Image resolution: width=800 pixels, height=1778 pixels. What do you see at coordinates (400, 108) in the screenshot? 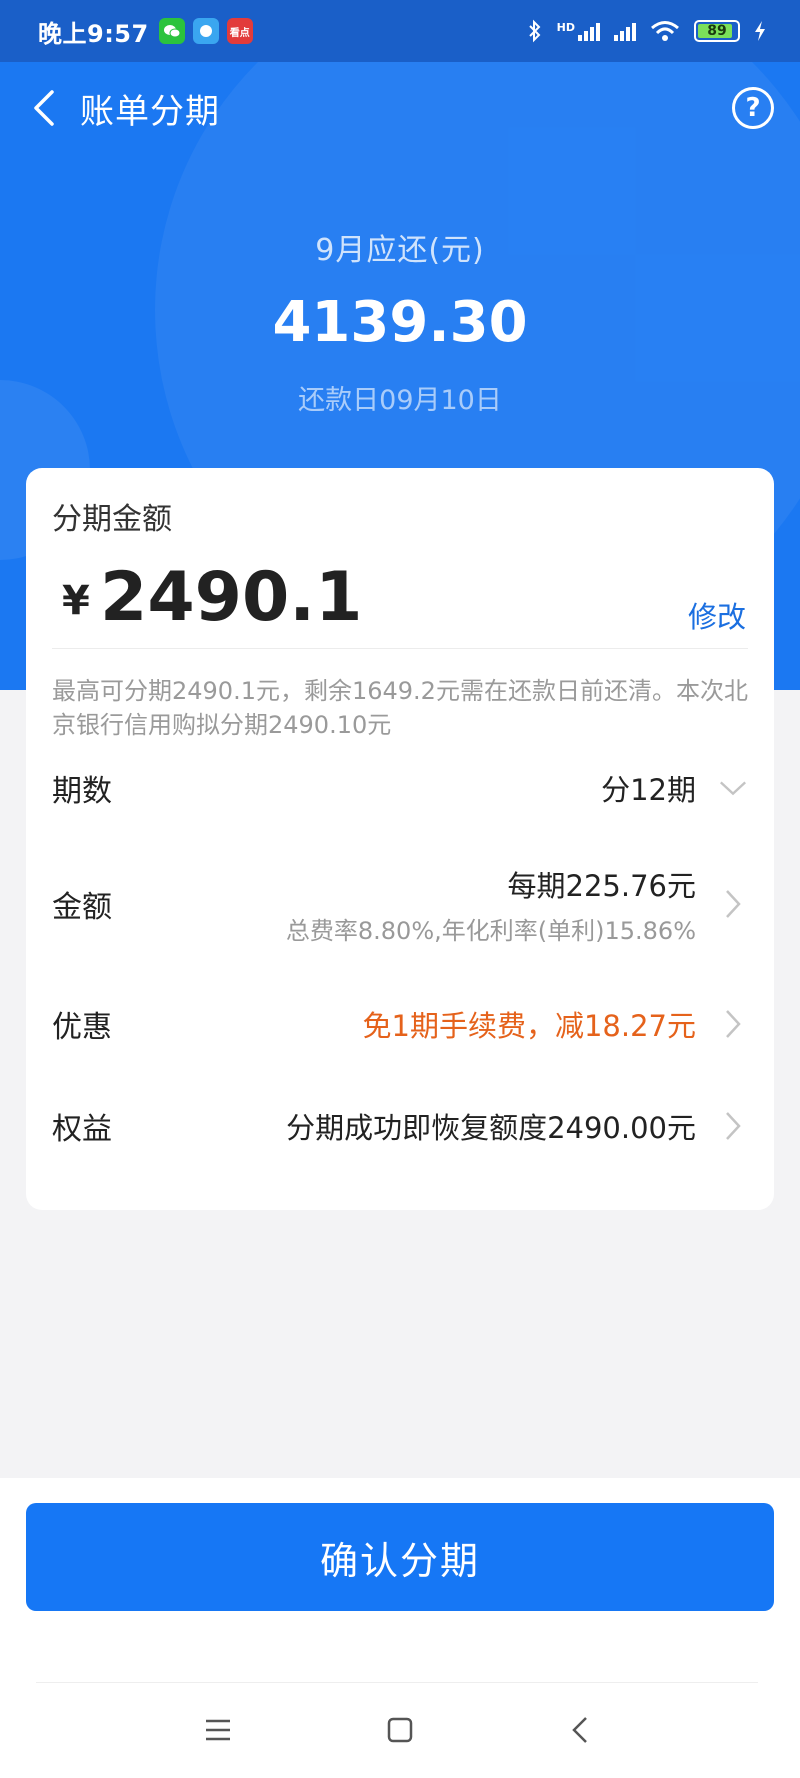
I see `nav-bar: 账单分期 ?` at bounding box center [400, 108].